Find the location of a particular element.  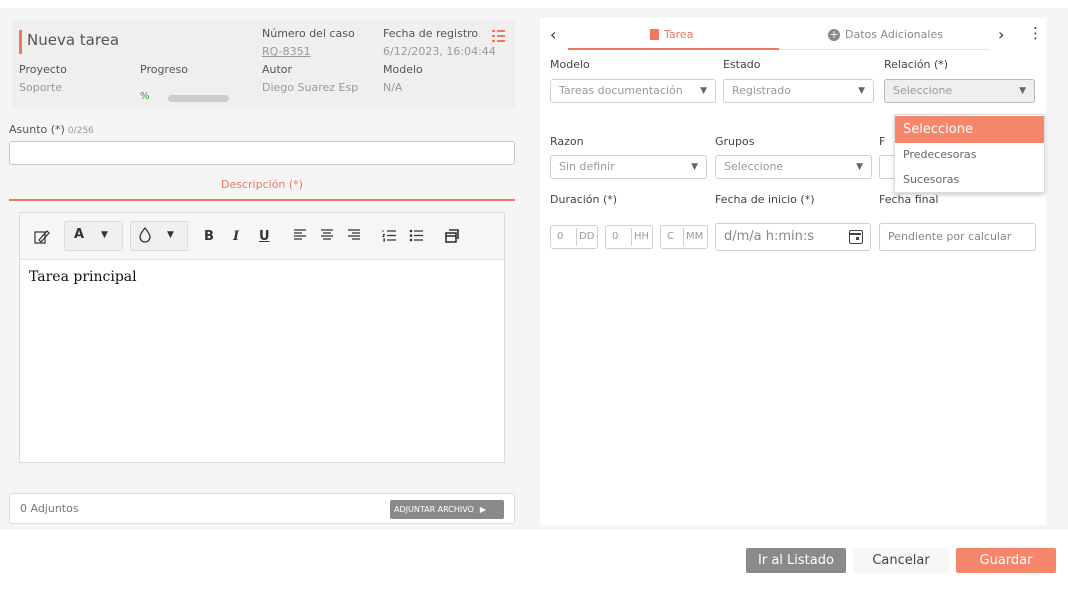

align-right-icon is located at coordinates (354, 235).